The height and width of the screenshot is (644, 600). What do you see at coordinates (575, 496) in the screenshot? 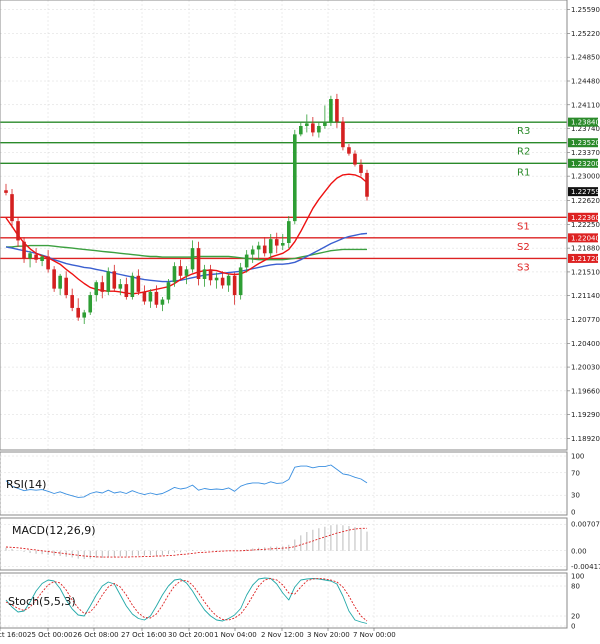
I see `sub-tick-label: 30` at bounding box center [575, 496].